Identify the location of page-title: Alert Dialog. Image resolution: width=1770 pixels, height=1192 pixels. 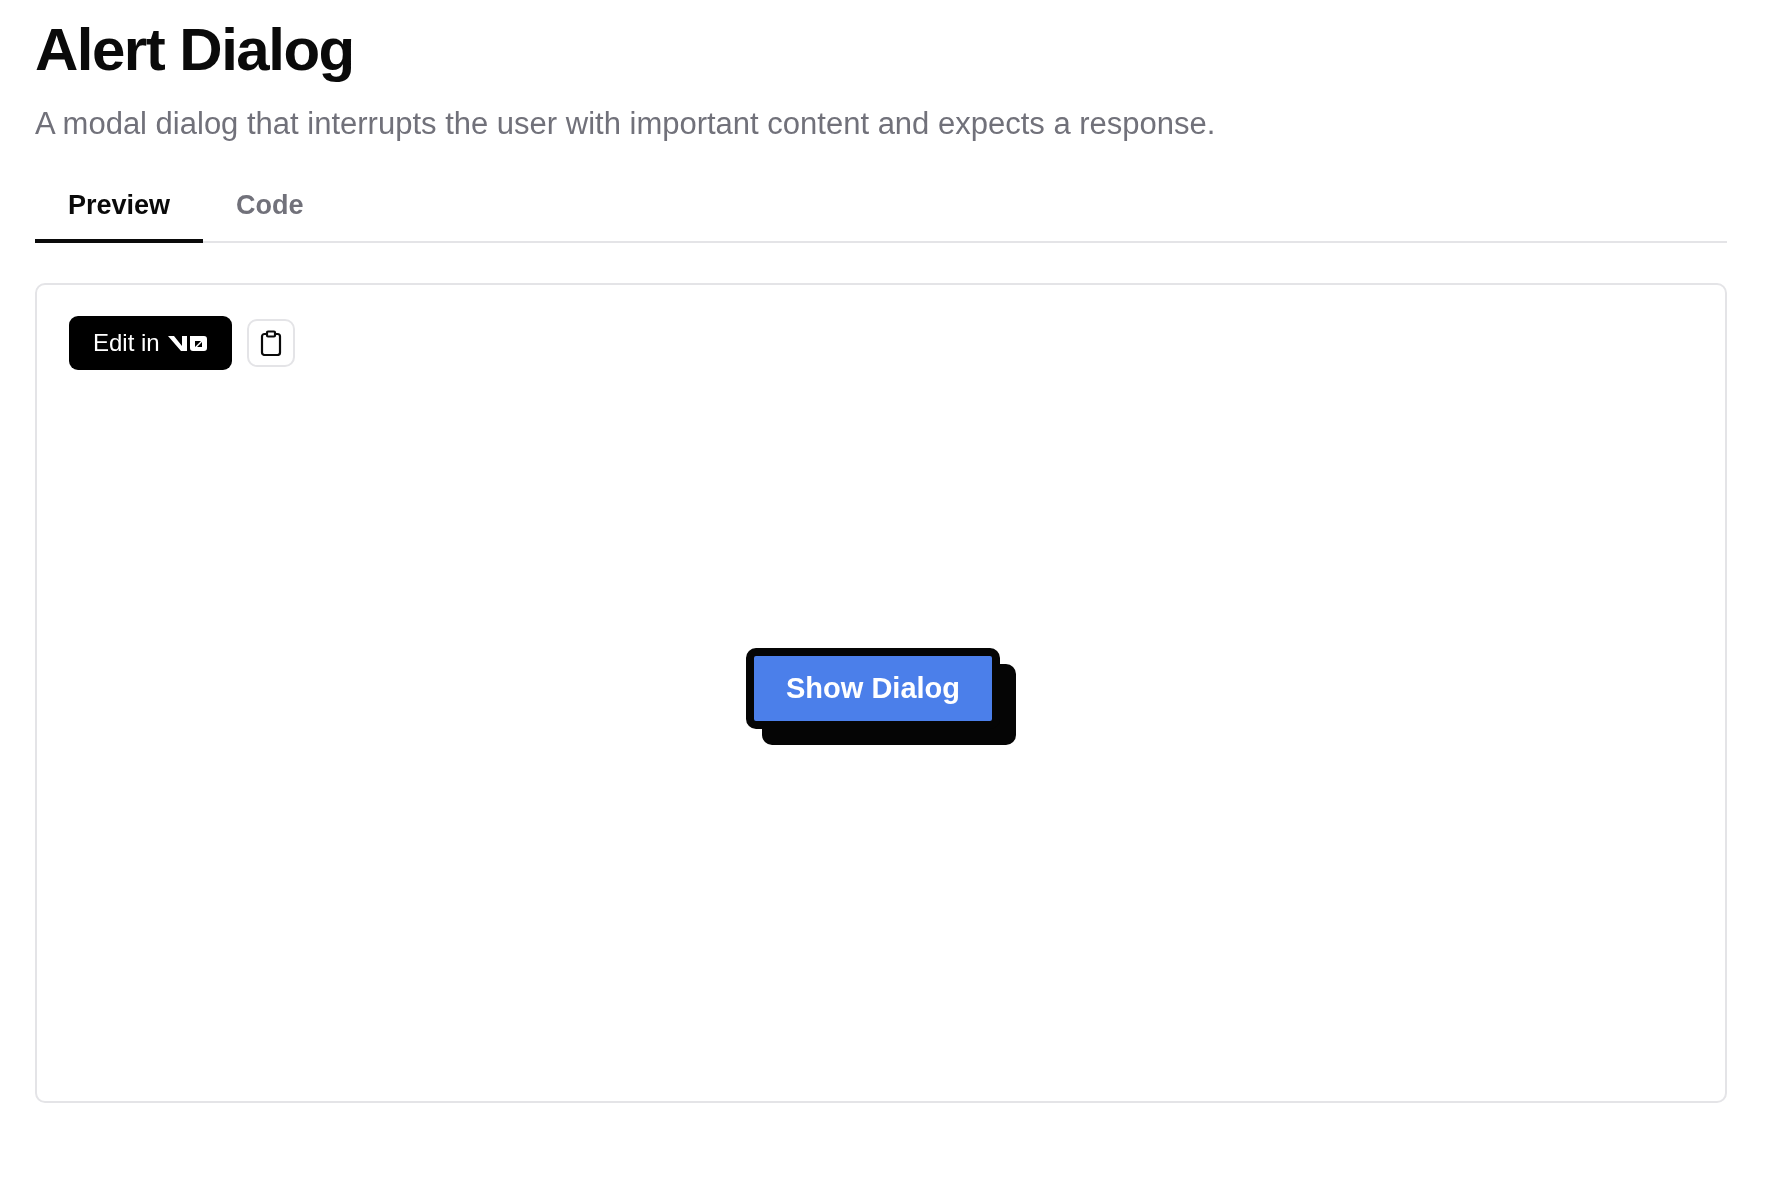
(195, 50).